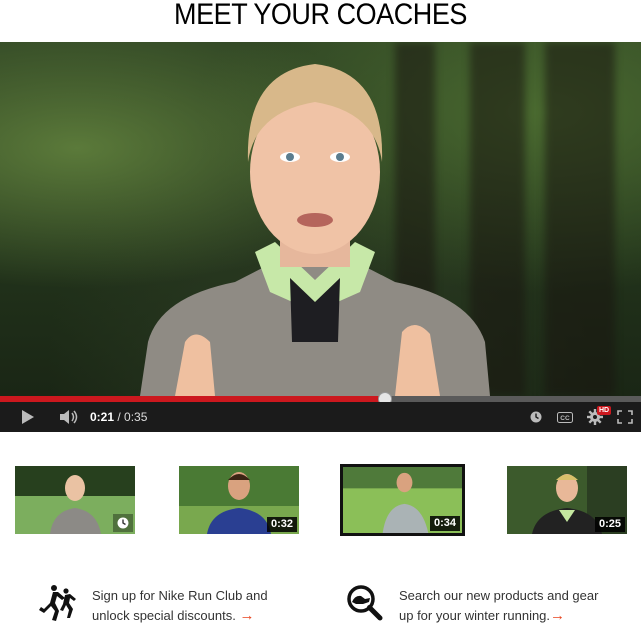 Image resolution: width=641 pixels, height=639 pixels. I want to click on time-display: 0:21 / 0:35, so click(118, 417).